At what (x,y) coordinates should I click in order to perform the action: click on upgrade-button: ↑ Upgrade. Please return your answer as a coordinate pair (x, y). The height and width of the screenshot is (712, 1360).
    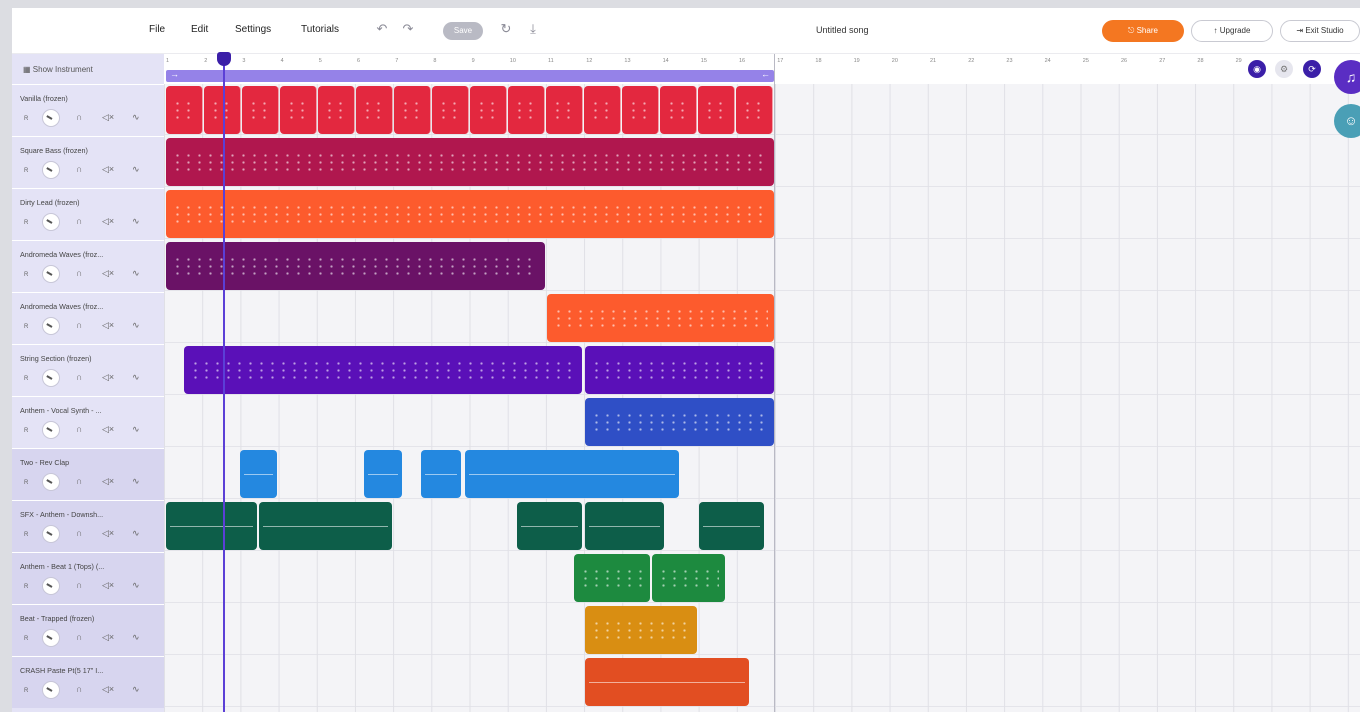
    Looking at the image, I should click on (1232, 31).